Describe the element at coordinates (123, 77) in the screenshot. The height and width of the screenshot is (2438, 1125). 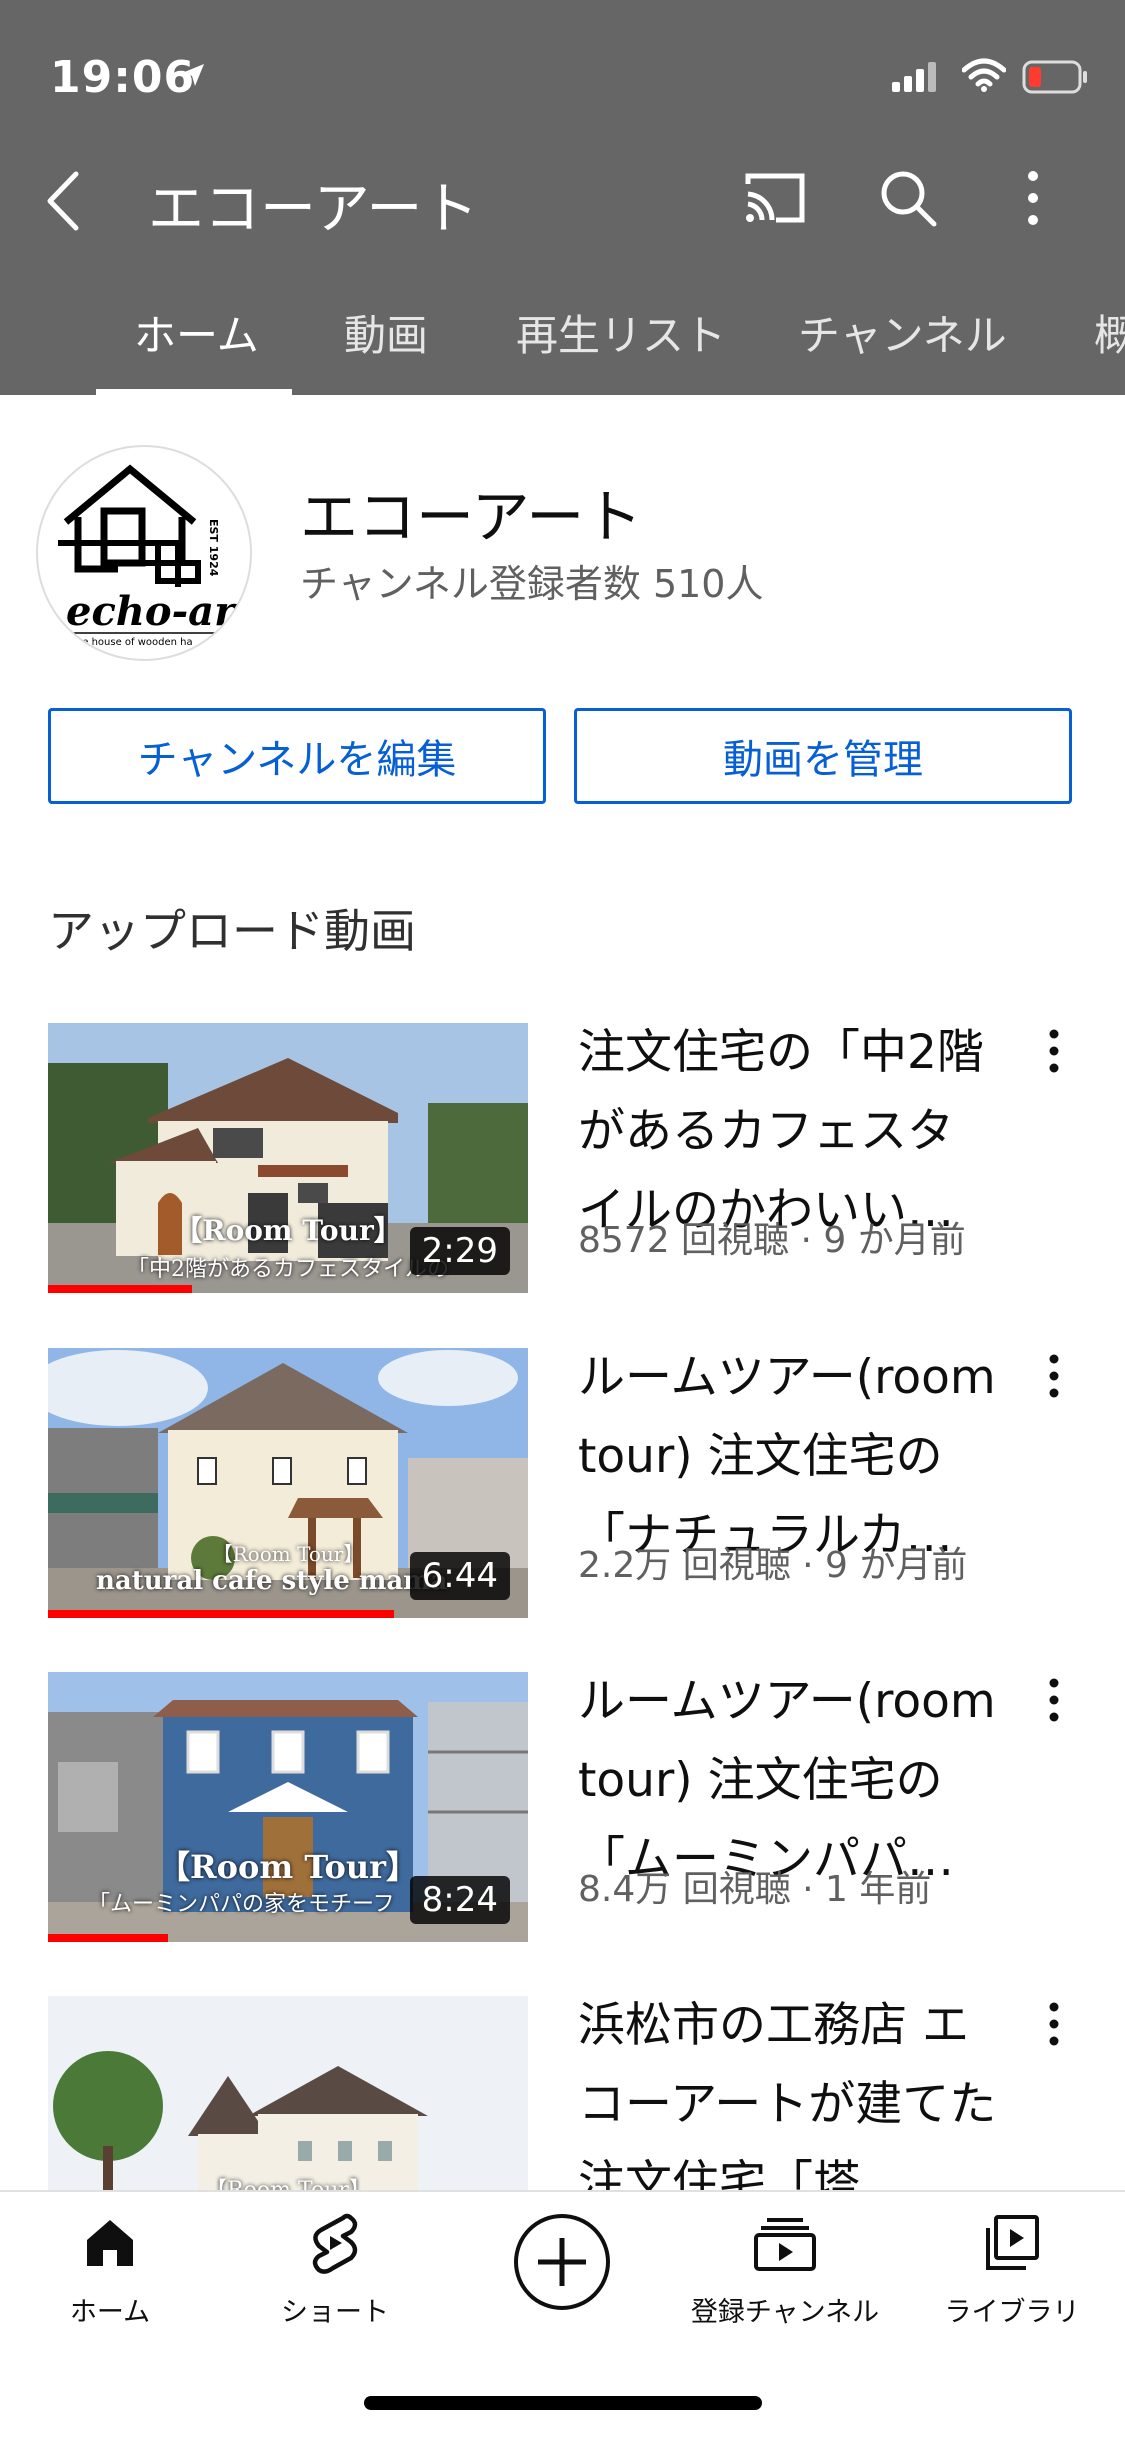
I see `status-time: 19:06` at that location.